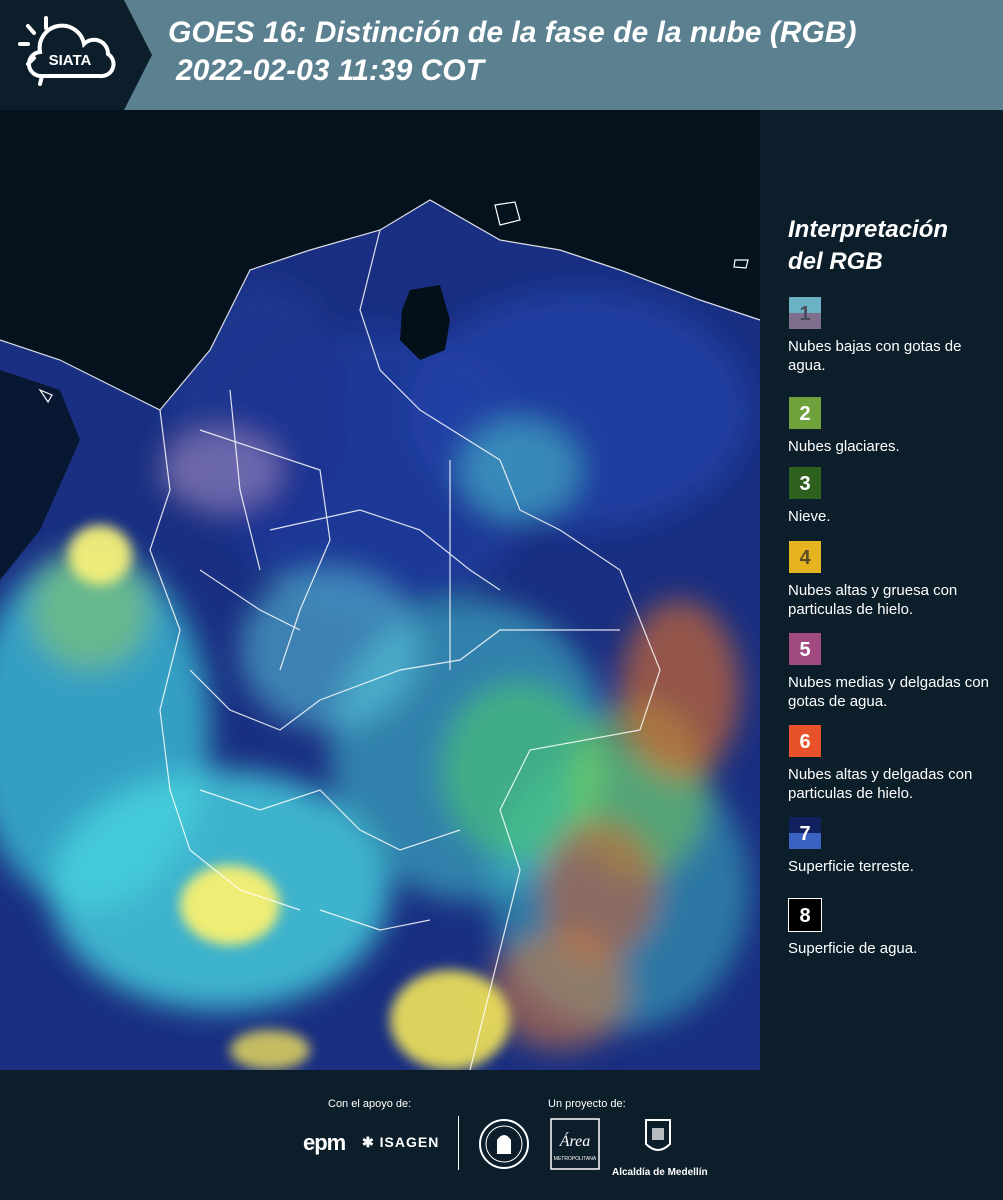  I want to click on isagen-symbol-icon: ✱, so click(368, 1142).